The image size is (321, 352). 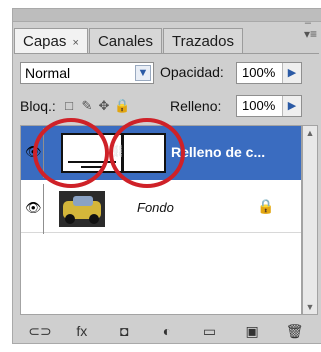 I want to click on tab-trazados: Trazados, so click(x=203, y=40).